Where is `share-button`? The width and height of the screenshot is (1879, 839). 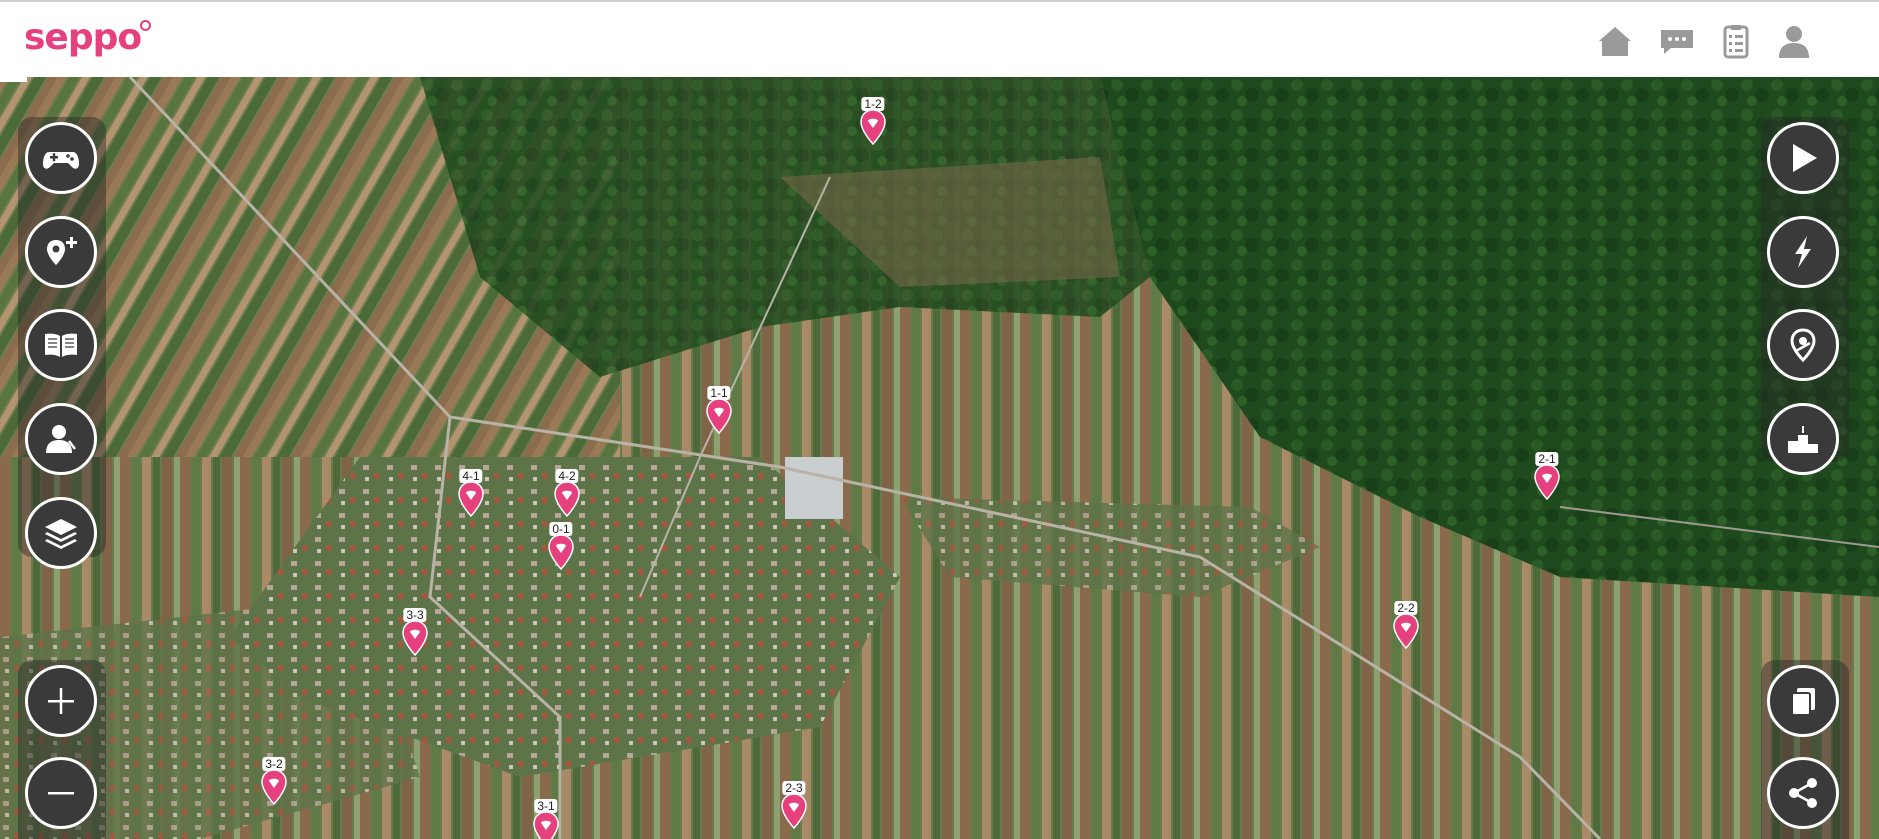 share-button is located at coordinates (1803, 793).